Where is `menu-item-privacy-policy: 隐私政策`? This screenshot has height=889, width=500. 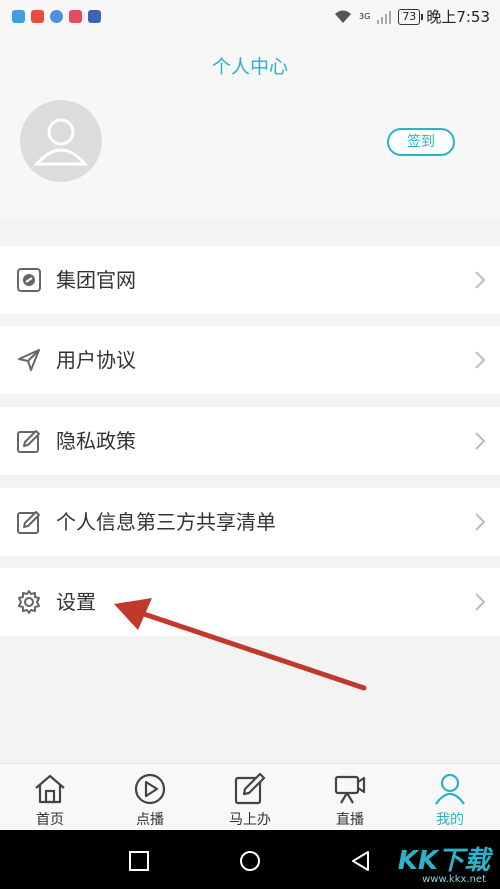 menu-item-privacy-policy: 隐私政策 is located at coordinates (250, 441).